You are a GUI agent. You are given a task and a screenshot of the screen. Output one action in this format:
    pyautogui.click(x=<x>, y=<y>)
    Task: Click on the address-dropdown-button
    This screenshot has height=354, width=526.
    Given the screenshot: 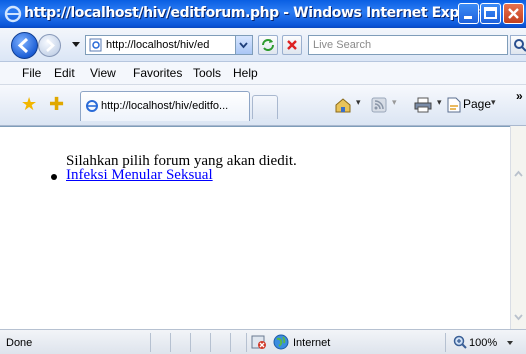 What is the action you would take?
    pyautogui.click(x=243, y=45)
    